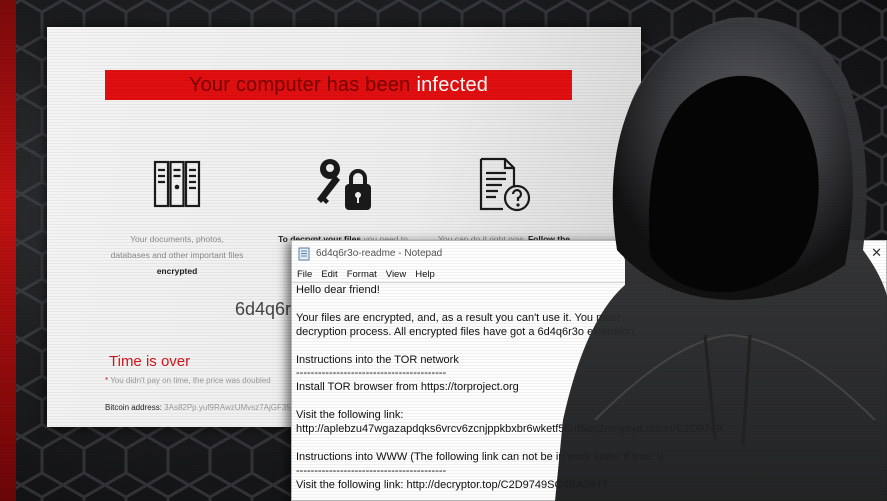  What do you see at coordinates (177, 185) in the screenshot?
I see `server-files-icon` at bounding box center [177, 185].